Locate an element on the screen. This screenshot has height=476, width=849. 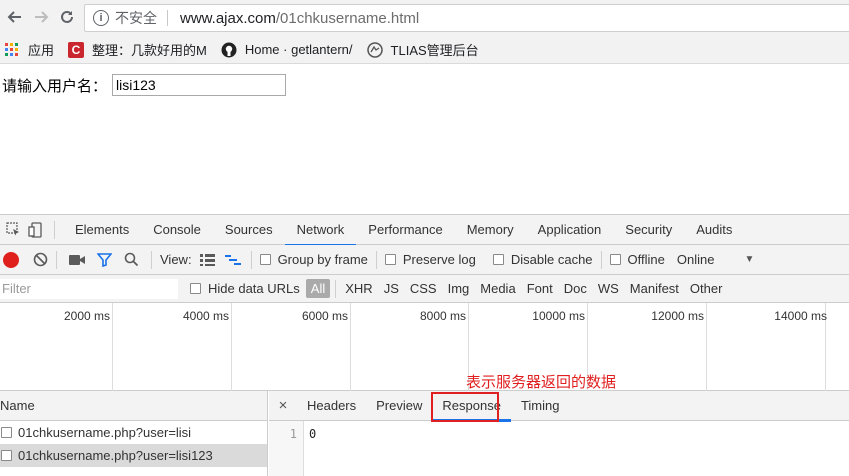
close-icon: × is located at coordinates (283, 405).